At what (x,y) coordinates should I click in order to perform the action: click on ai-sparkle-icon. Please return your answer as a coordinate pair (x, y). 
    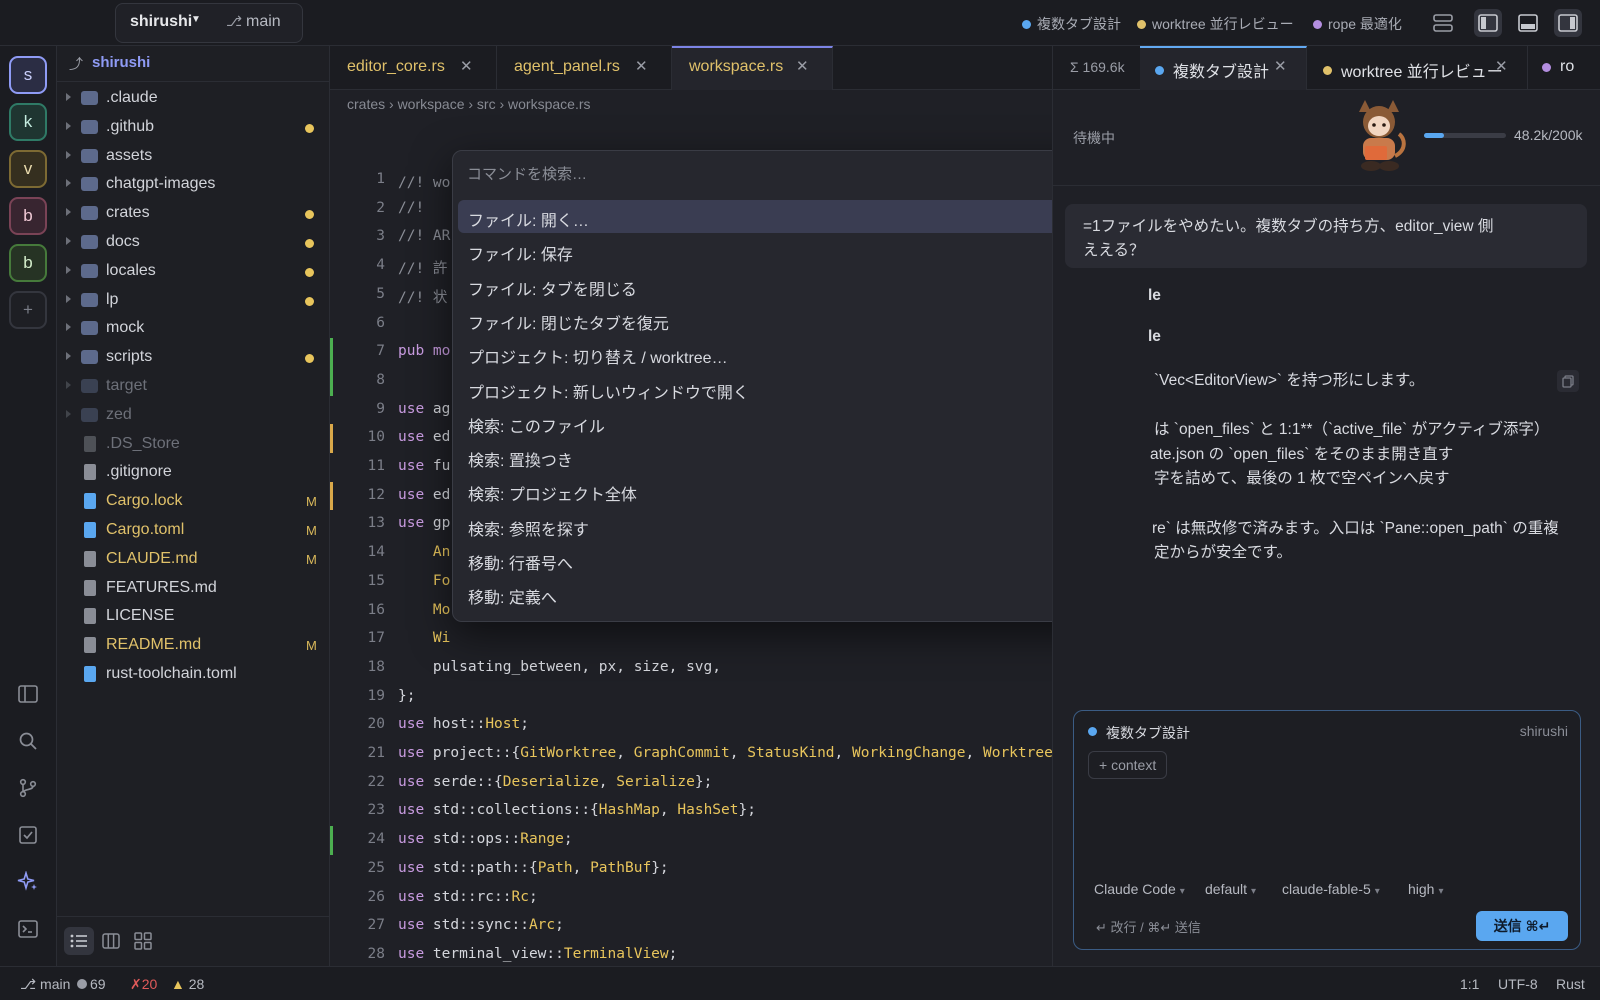
    Looking at the image, I should click on (28, 882).